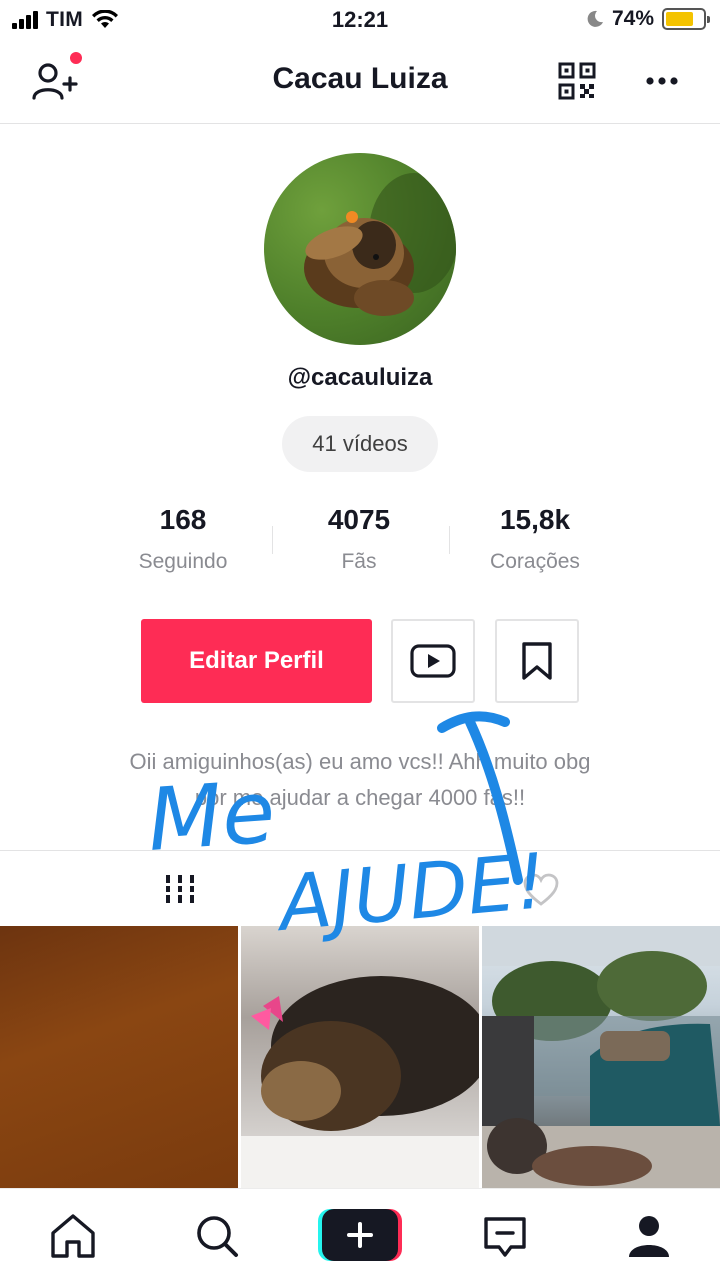 The width and height of the screenshot is (720, 1280). Describe the element at coordinates (649, 1236) in the screenshot. I see `profile-icon` at that location.